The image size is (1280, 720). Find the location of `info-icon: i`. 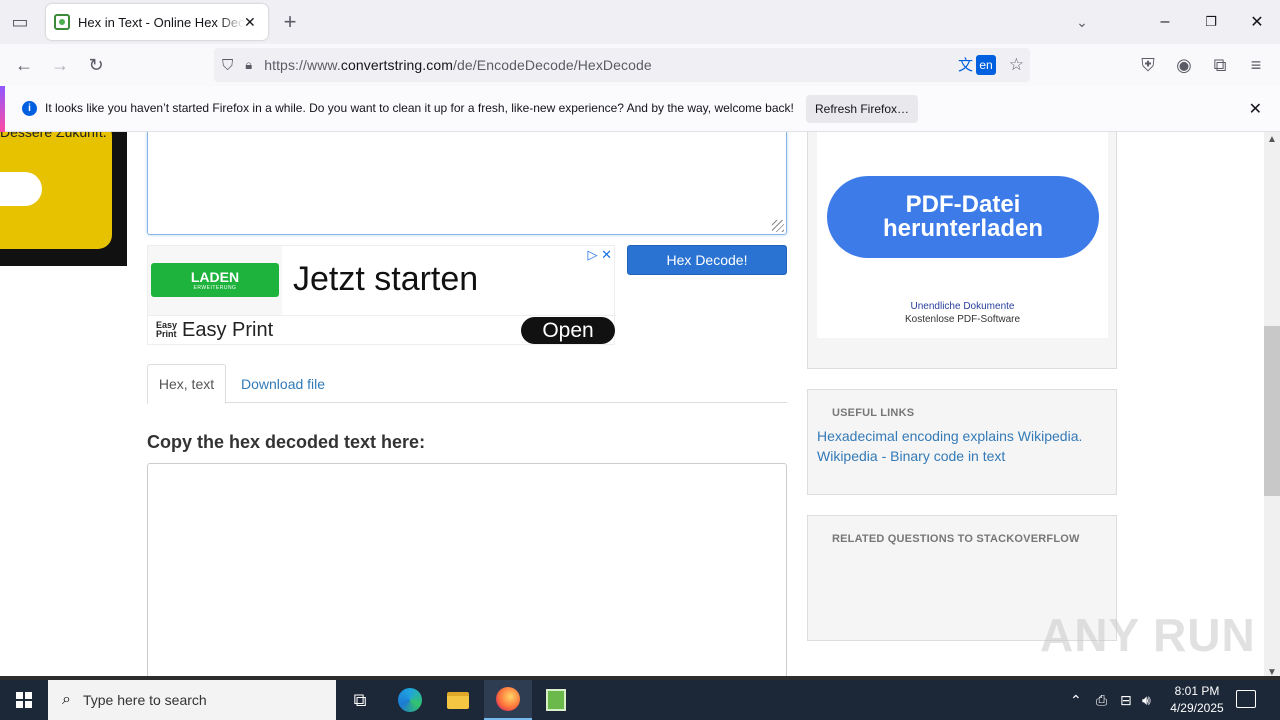

info-icon: i is located at coordinates (29, 108).